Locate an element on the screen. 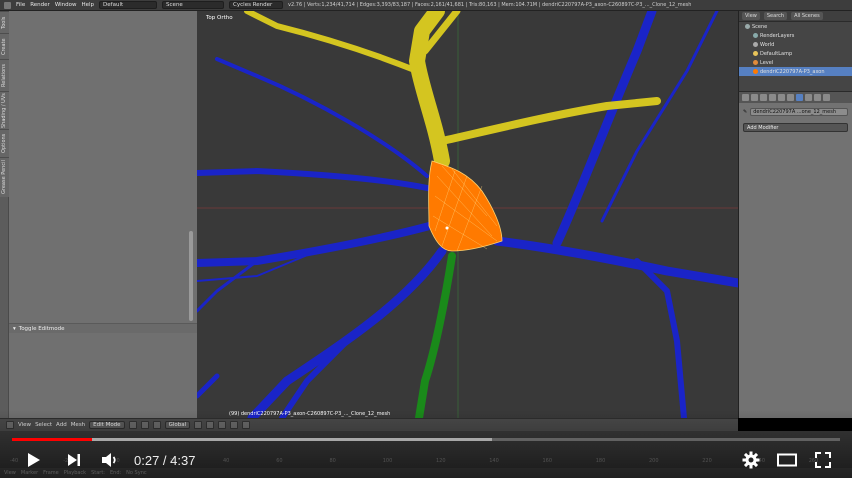 The image size is (852, 478). menu-file: File is located at coordinates (20, 5).